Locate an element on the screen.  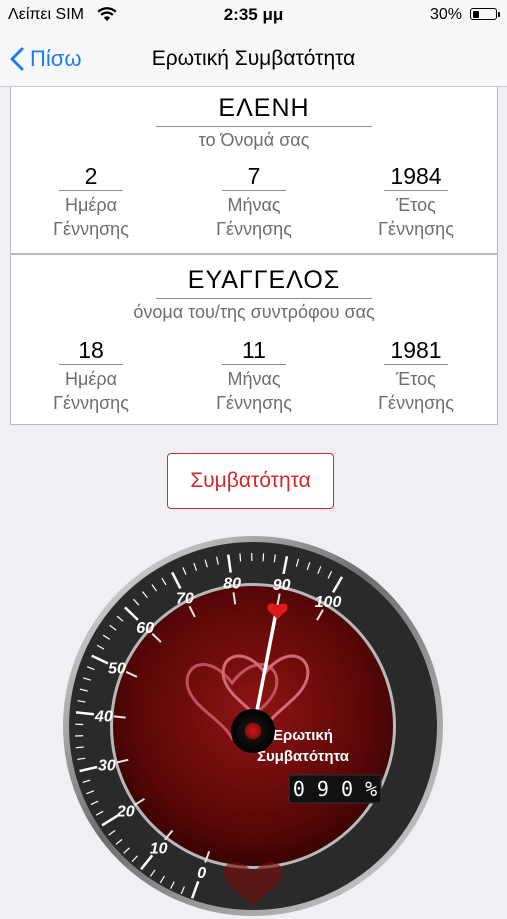
gauge-tick-label: 50 is located at coordinates (117, 669).